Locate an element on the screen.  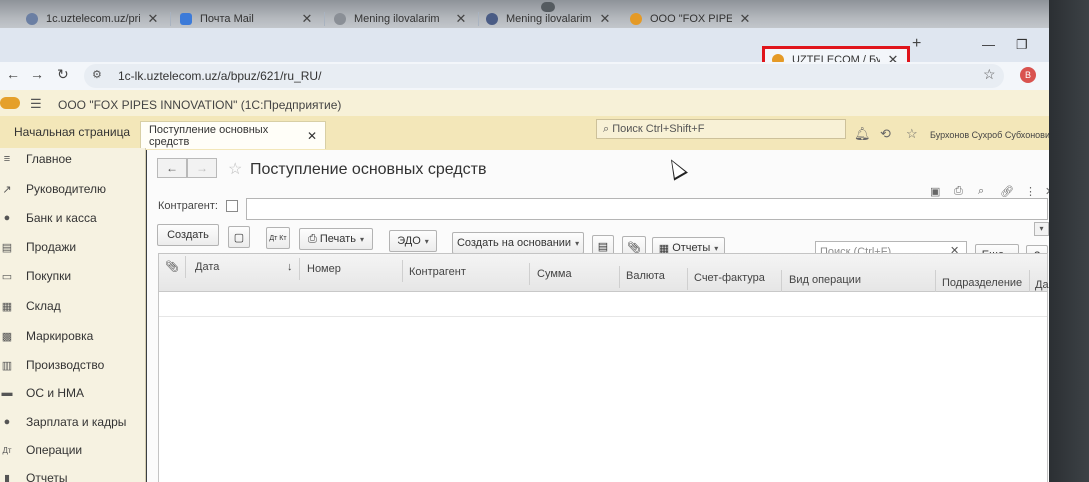
browser-tab-1: 1c.uztelecom.uz/pric ✕ is located at coordinates (93, 19).